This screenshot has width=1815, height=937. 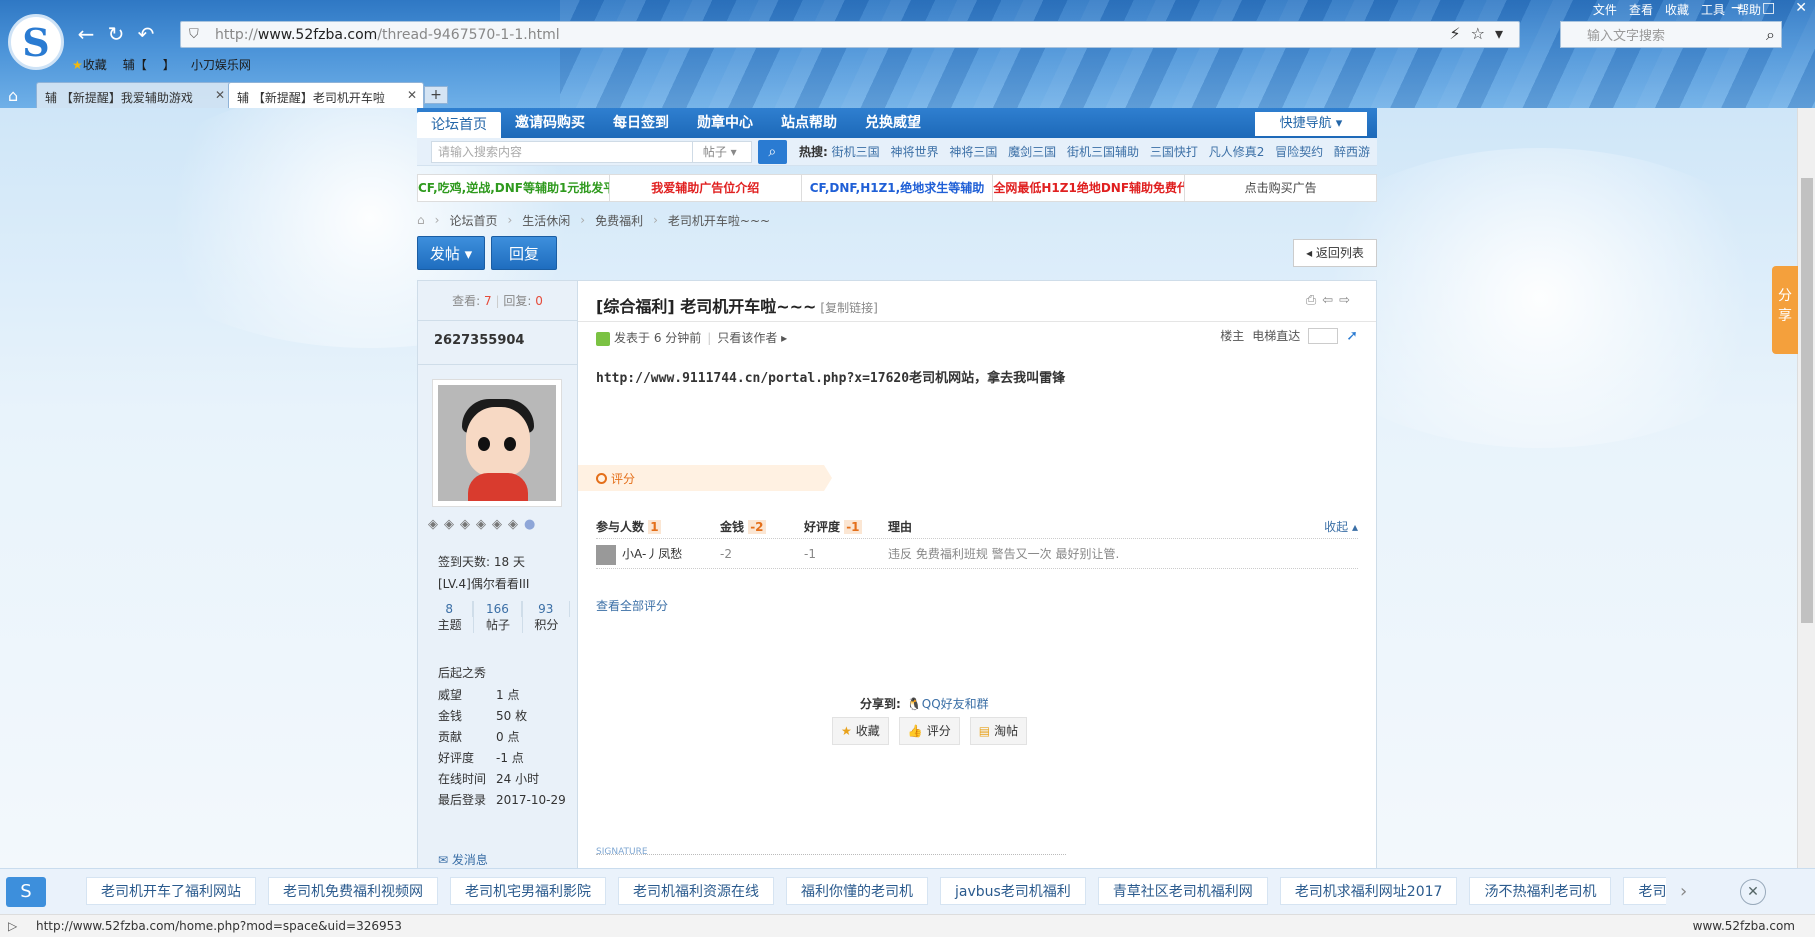 What do you see at coordinates (1677, 9) in the screenshot?
I see `menu-favorites: 收藏` at bounding box center [1677, 9].